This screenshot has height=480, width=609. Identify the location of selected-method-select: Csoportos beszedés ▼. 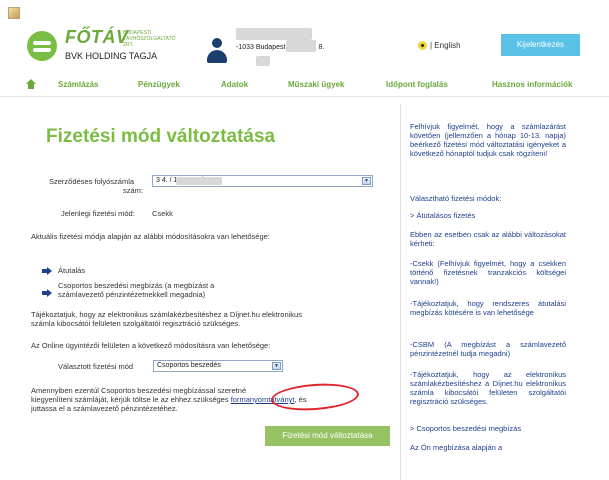
(218, 366).